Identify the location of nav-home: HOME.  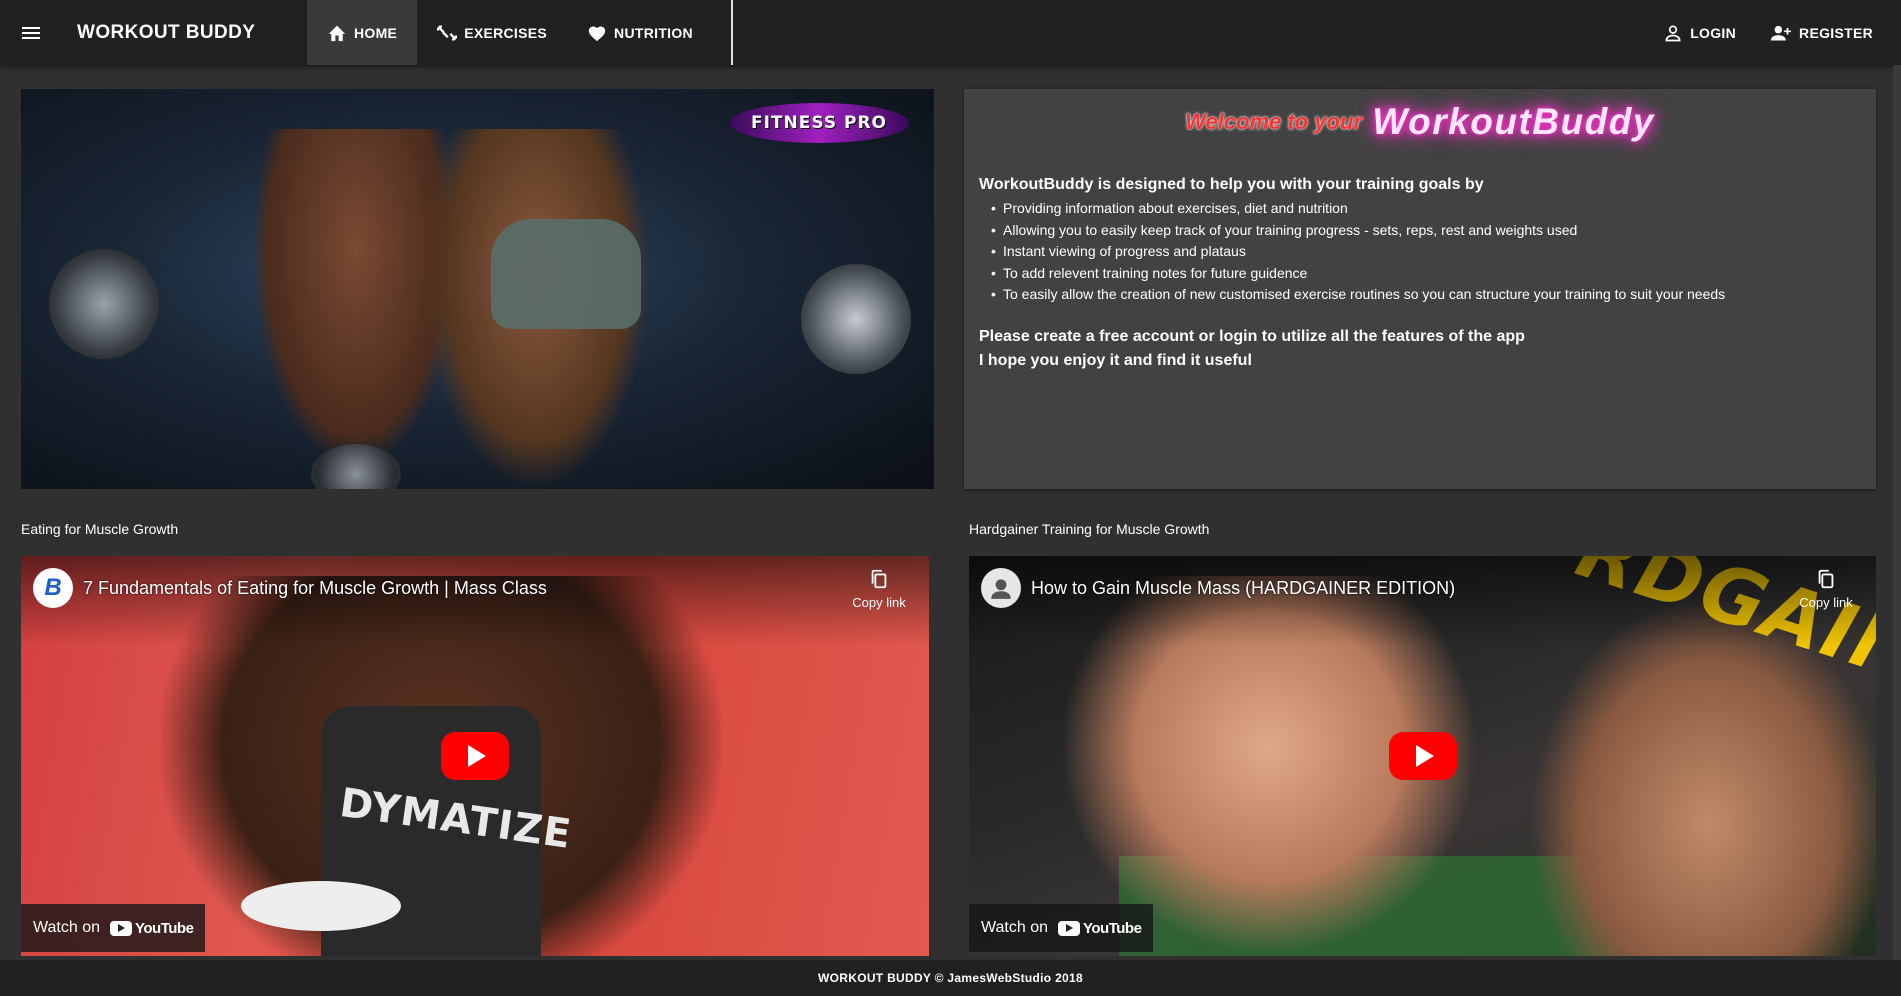
(362, 32).